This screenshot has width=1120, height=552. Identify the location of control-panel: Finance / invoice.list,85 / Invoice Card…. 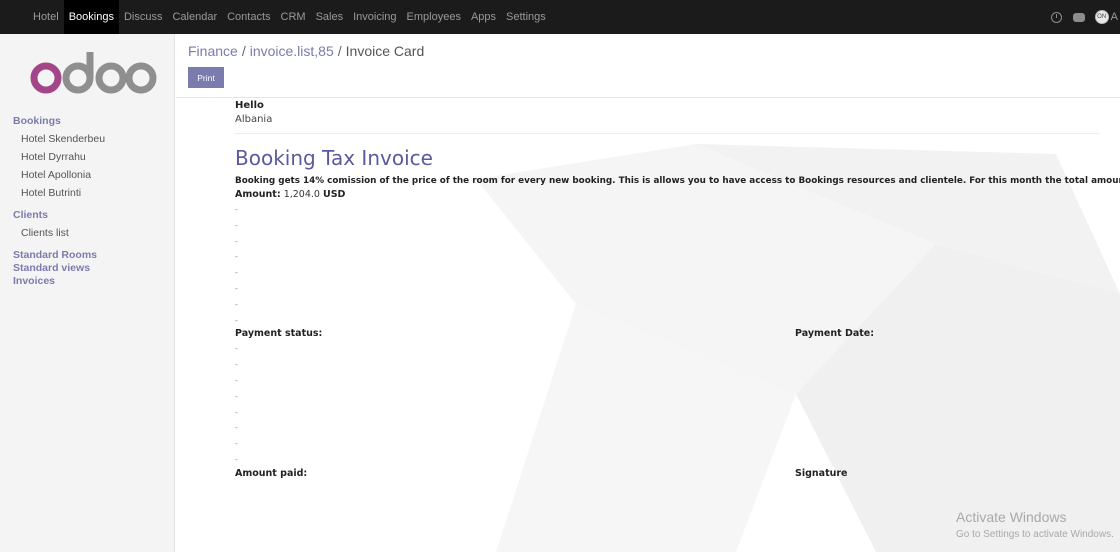
(648, 66).